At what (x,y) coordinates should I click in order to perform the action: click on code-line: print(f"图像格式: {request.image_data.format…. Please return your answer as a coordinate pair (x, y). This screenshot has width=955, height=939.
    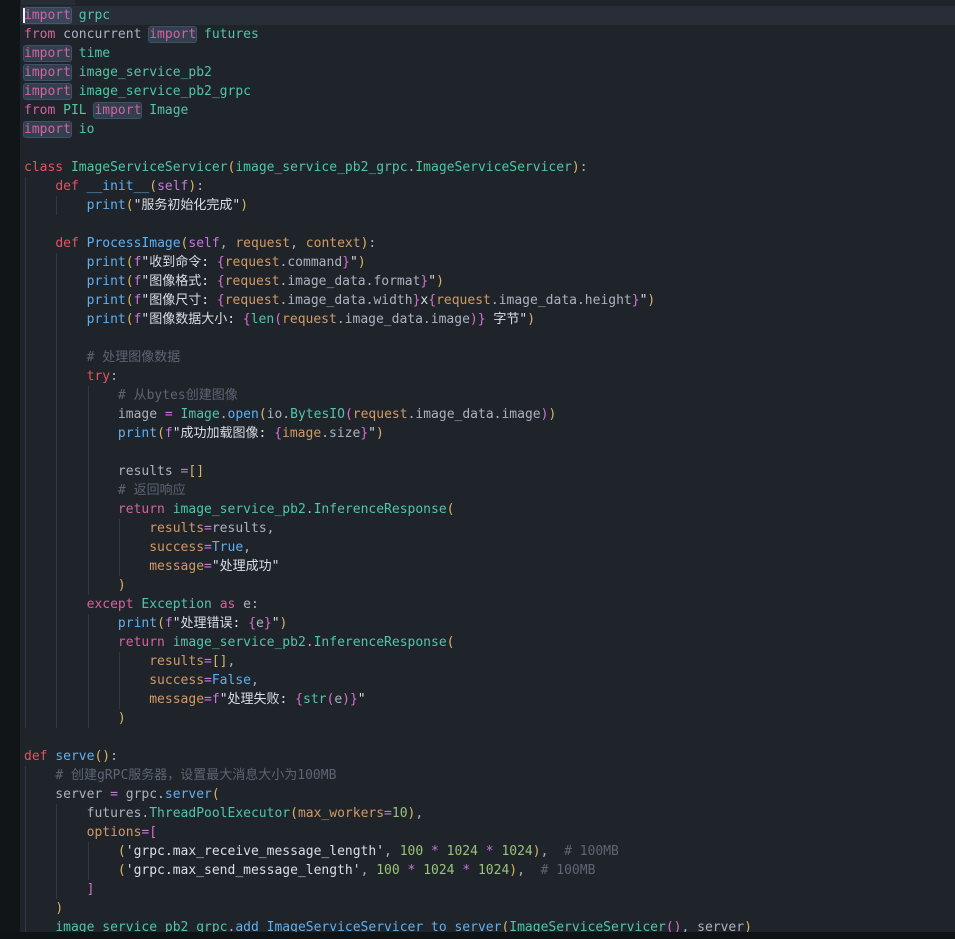
    Looking at the image, I should click on (477, 281).